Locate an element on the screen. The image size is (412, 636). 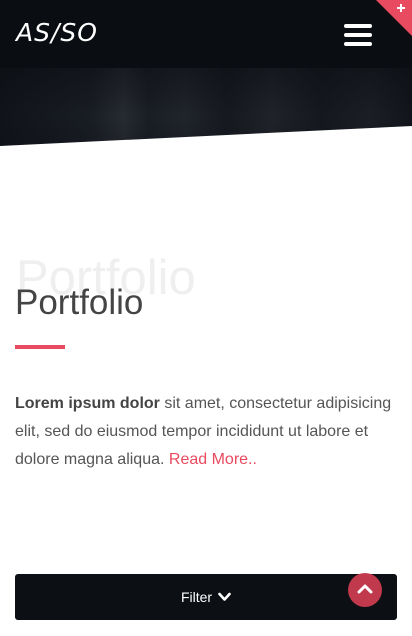
chevron-up-icon is located at coordinates (365, 590).